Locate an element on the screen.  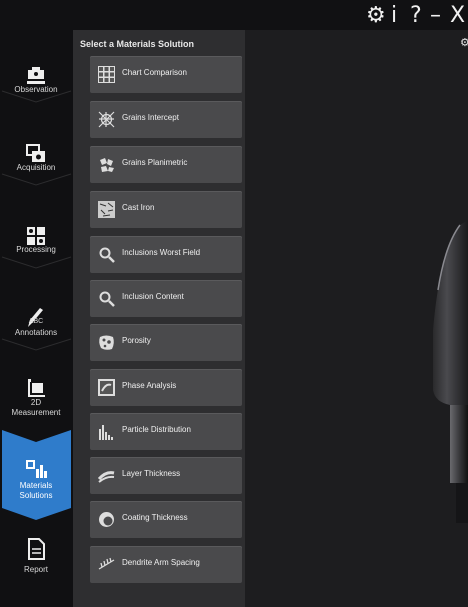
viewer-settings-icon: ⚙ is located at coordinates (464, 42).